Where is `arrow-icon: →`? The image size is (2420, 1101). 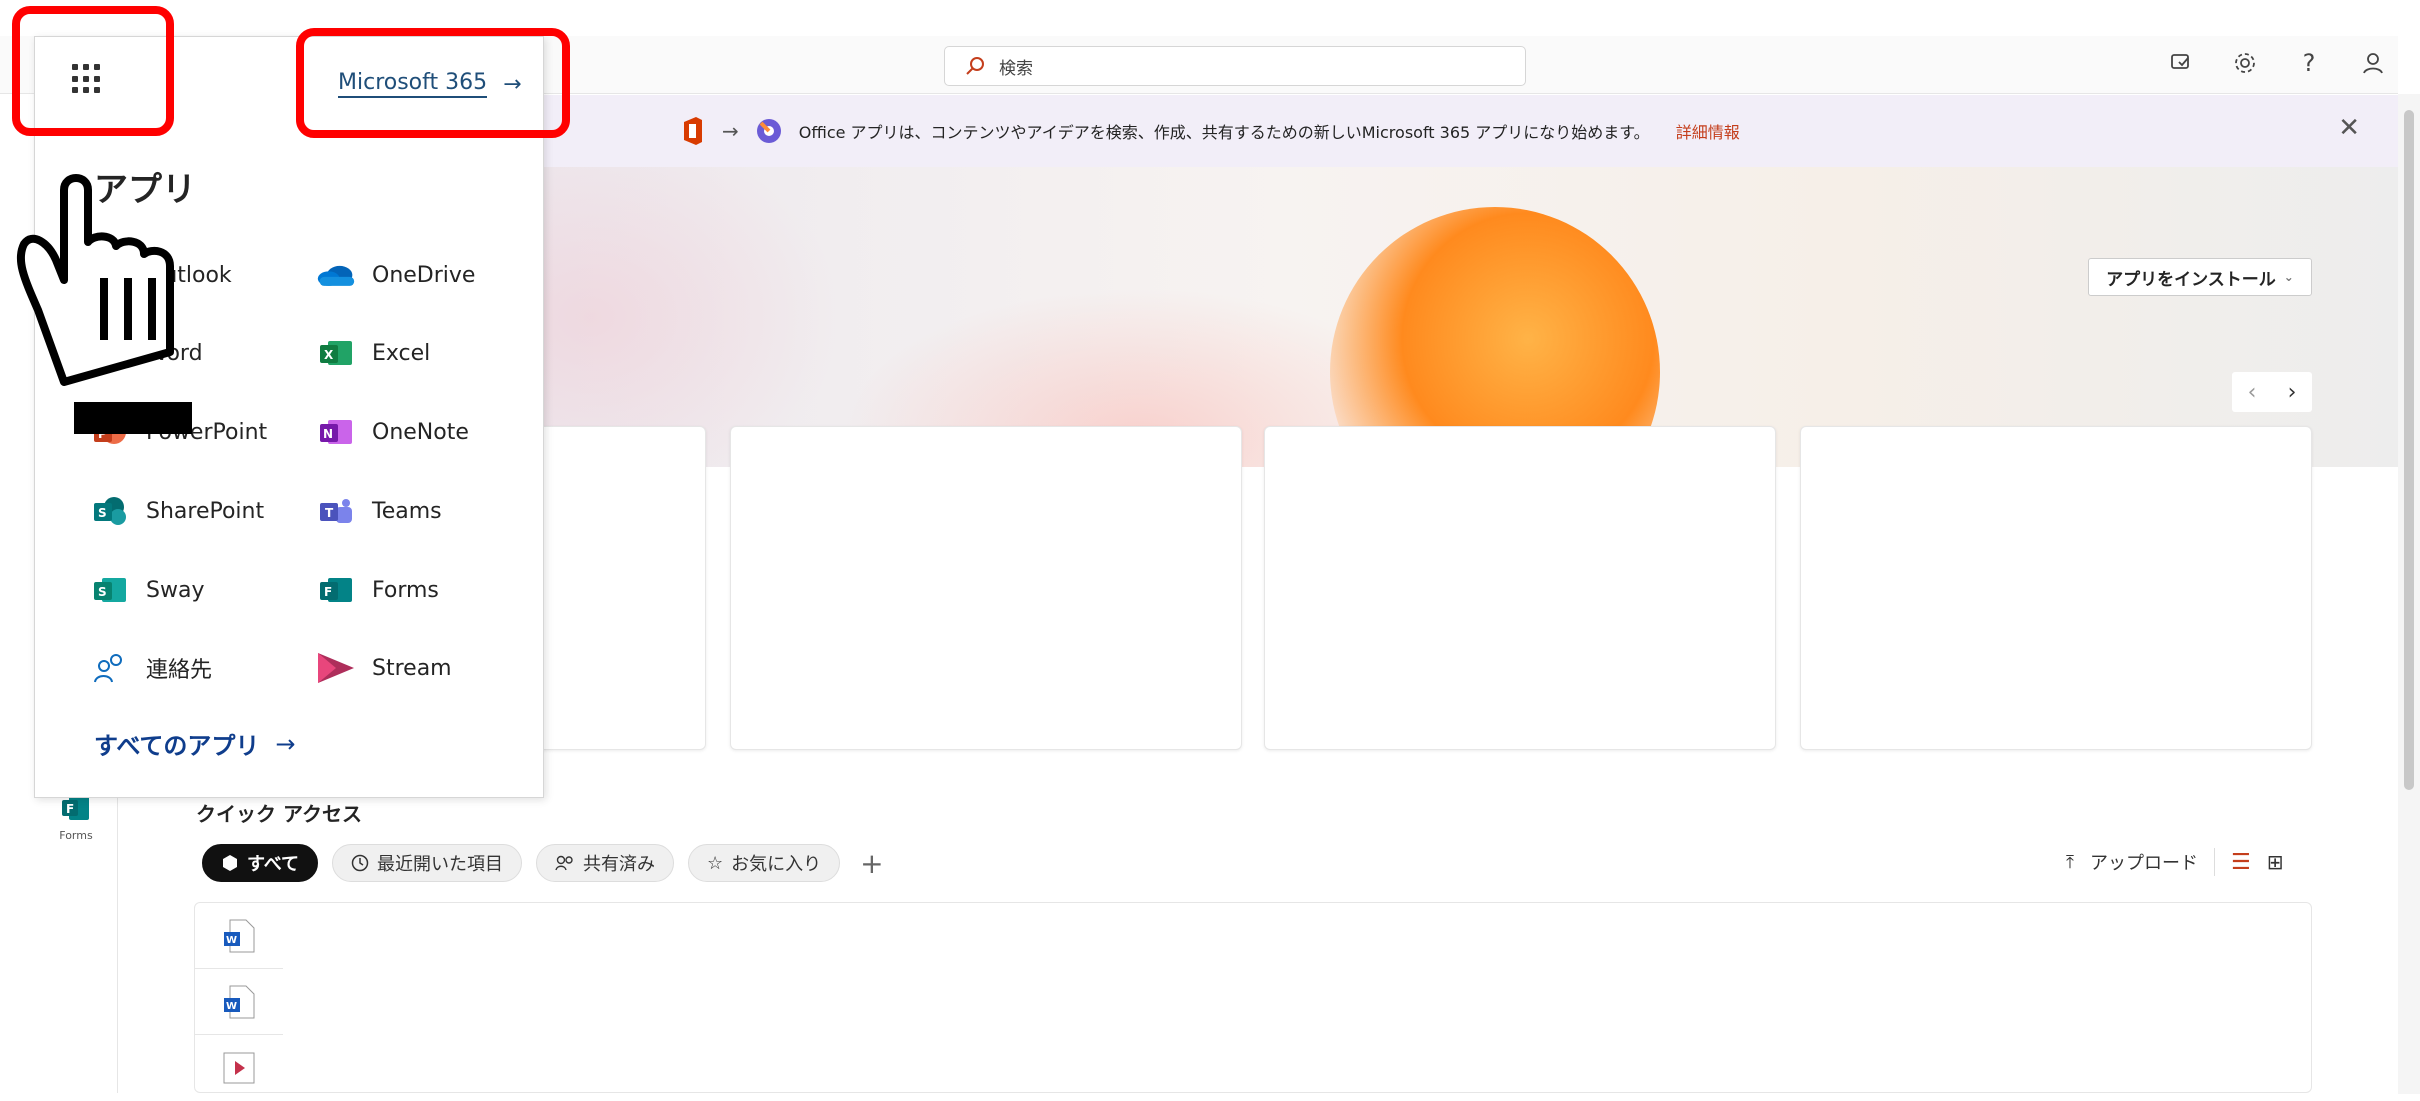
arrow-icon: → is located at coordinates (730, 131).